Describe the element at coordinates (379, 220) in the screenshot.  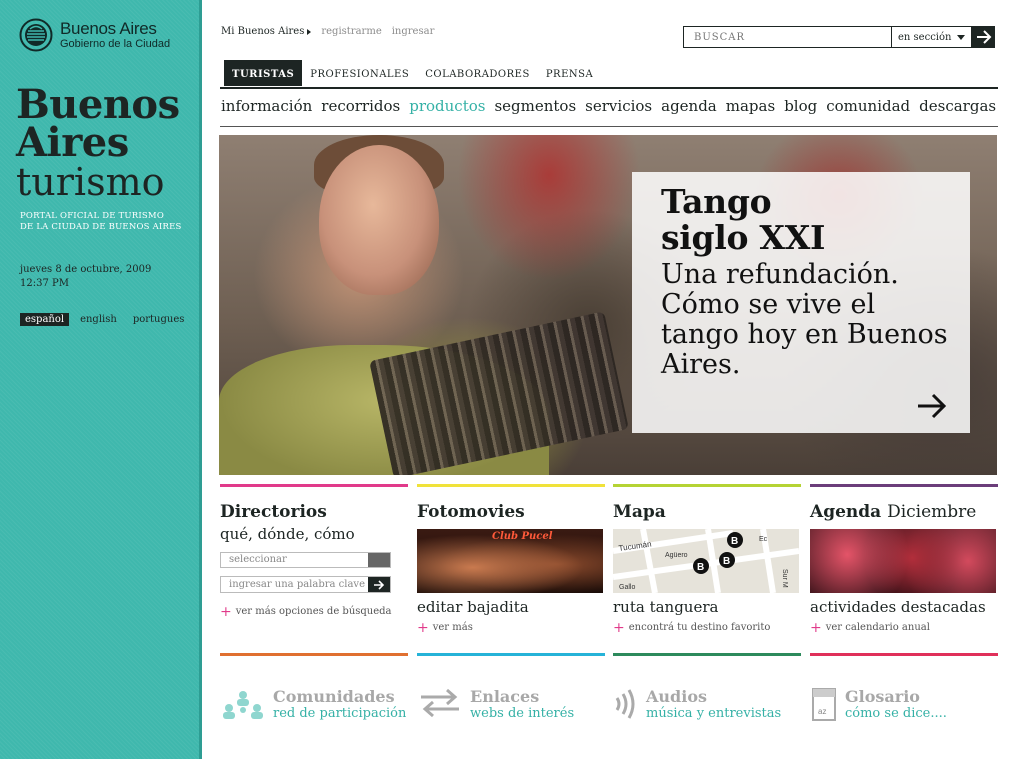
I see `hero-photo-face` at that location.